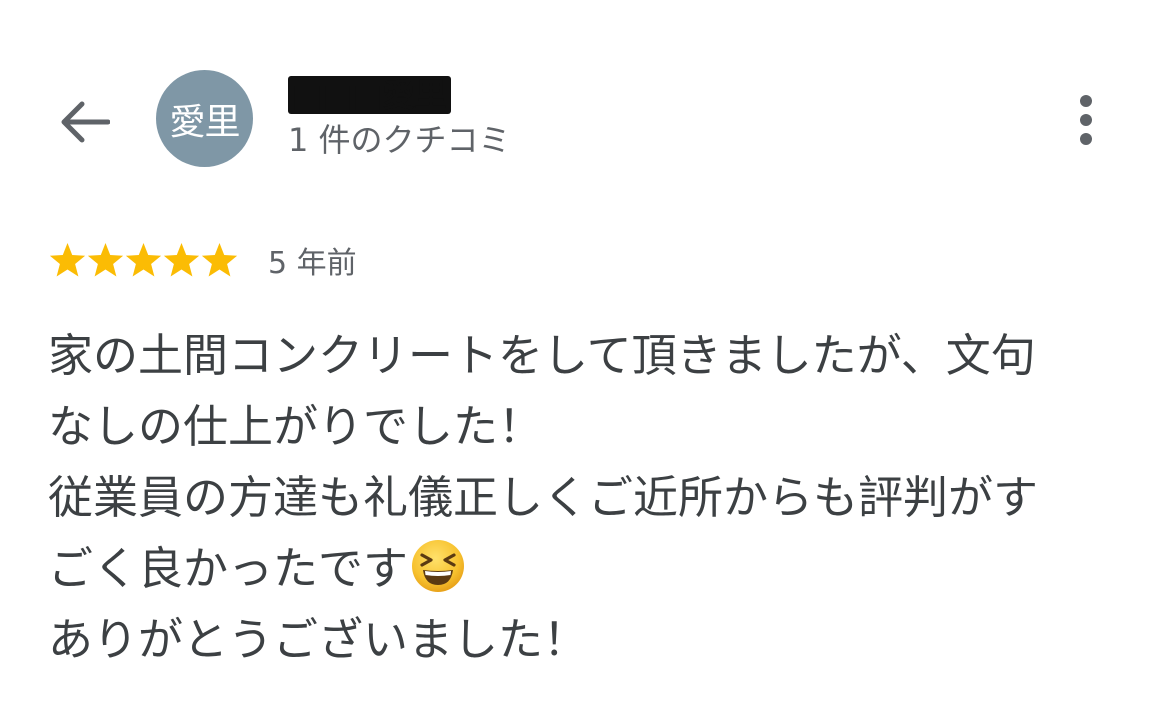 This screenshot has height=723, width=1169. I want to click on more-options-button, so click(1086, 120).